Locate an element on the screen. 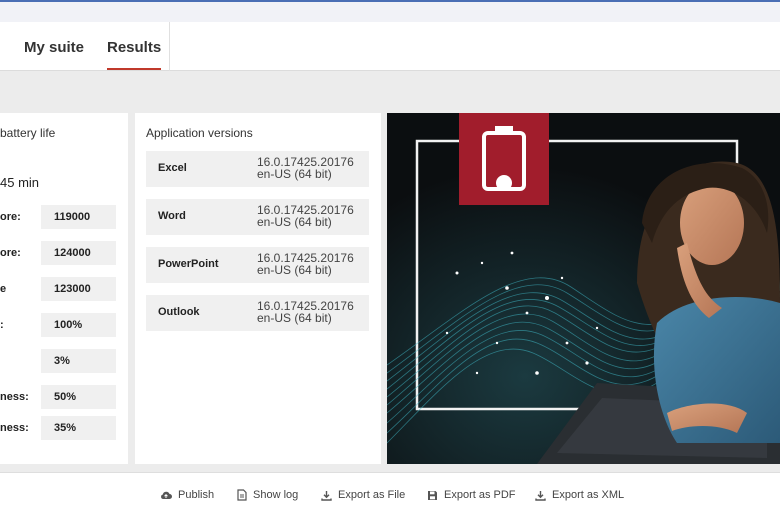  export-pdf-button: Export as PDF is located at coordinates (471, 494).